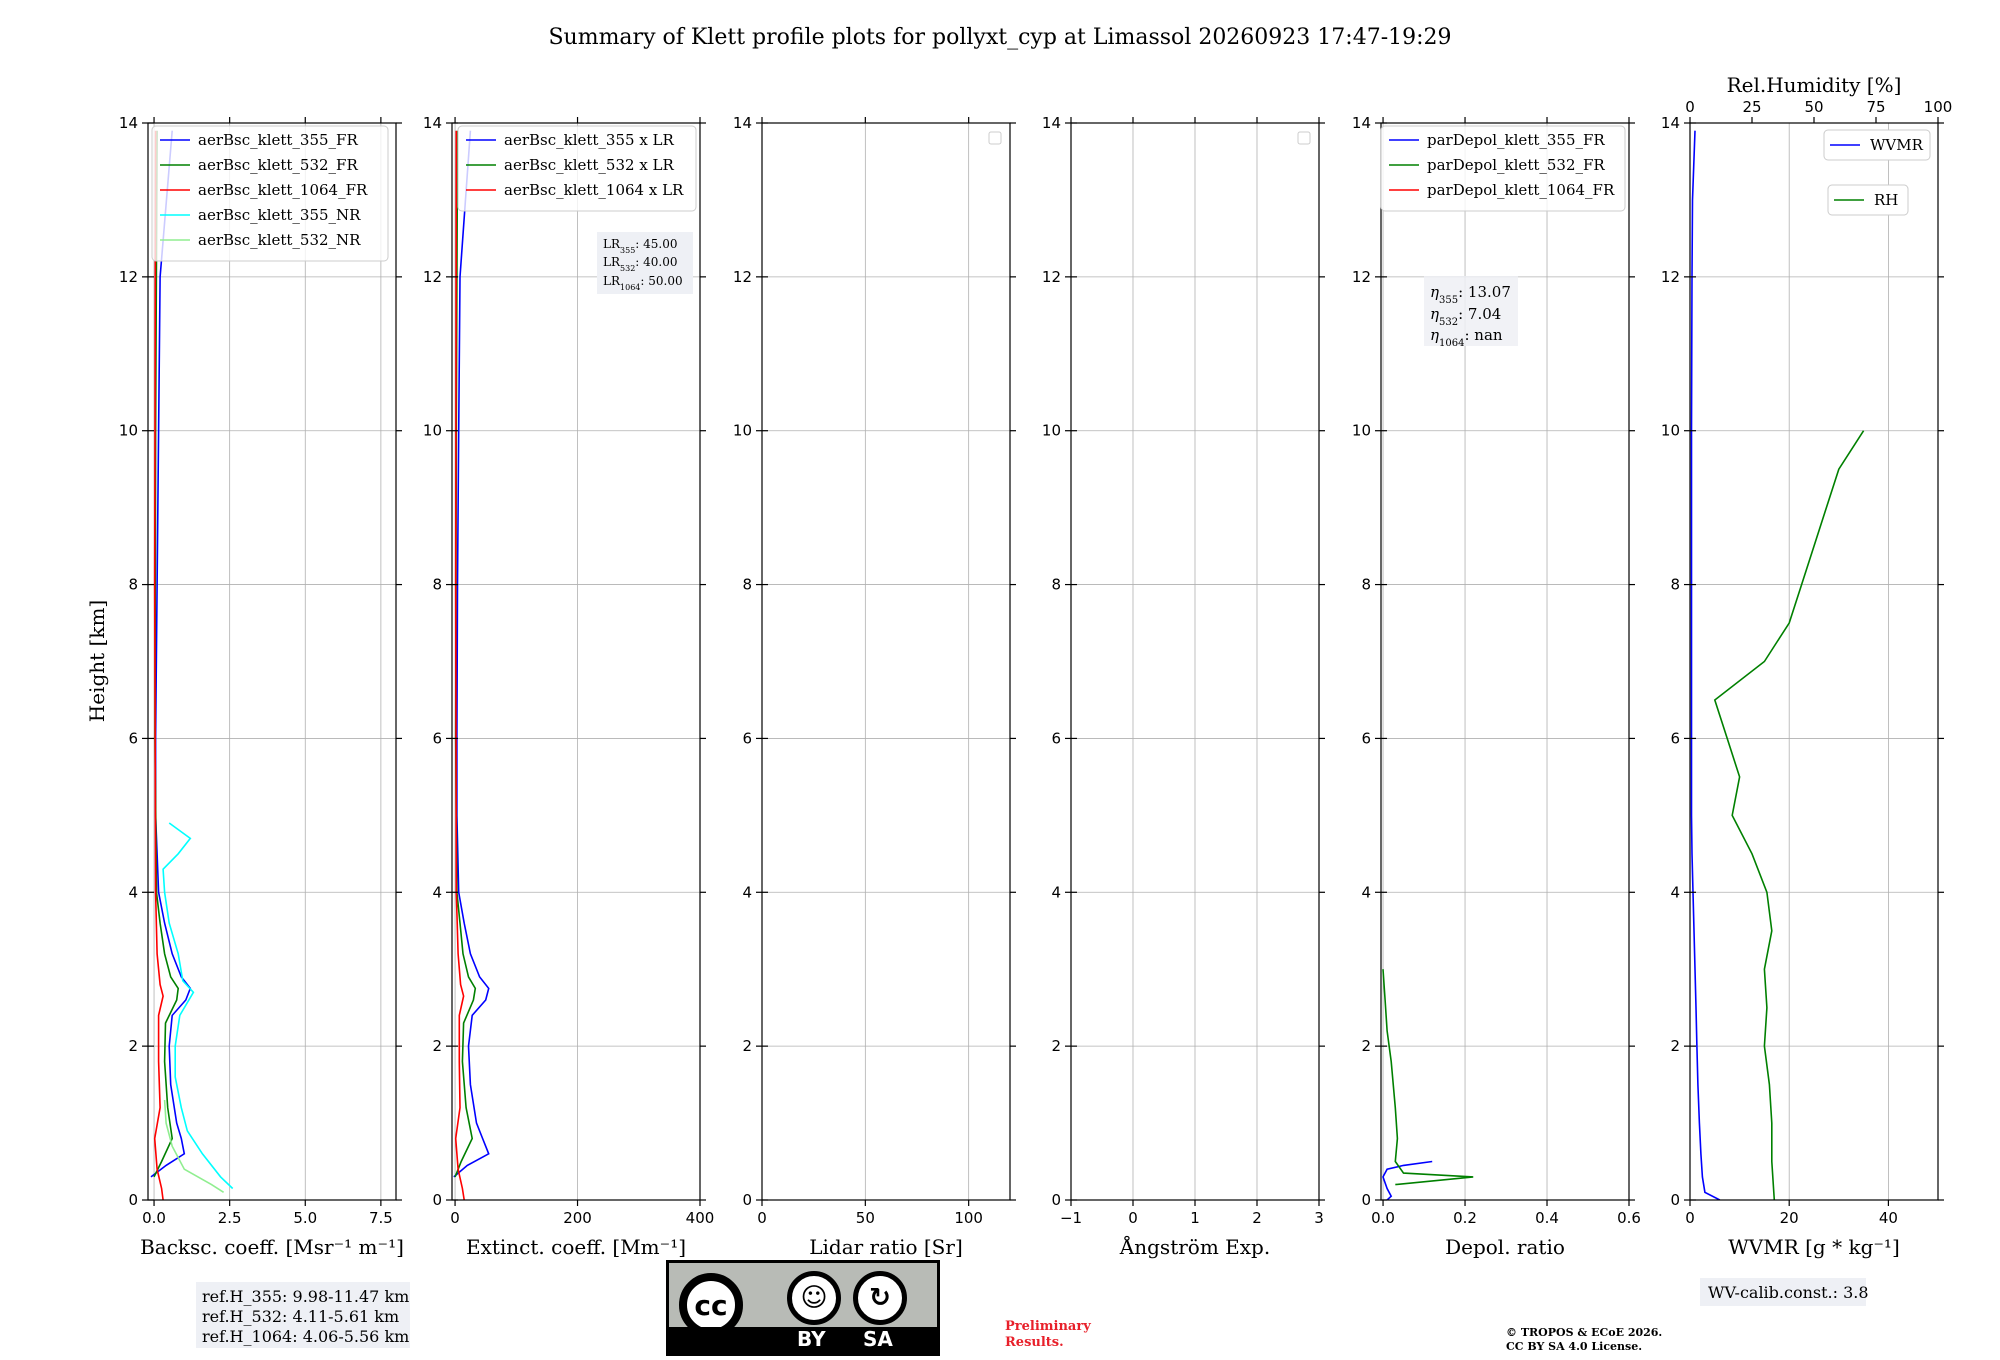 Image resolution: width=2000 pixels, height=1360 pixels. Describe the element at coordinates (1048, 1326) in the screenshot. I see `preliminary-line1: Preliminary` at that location.